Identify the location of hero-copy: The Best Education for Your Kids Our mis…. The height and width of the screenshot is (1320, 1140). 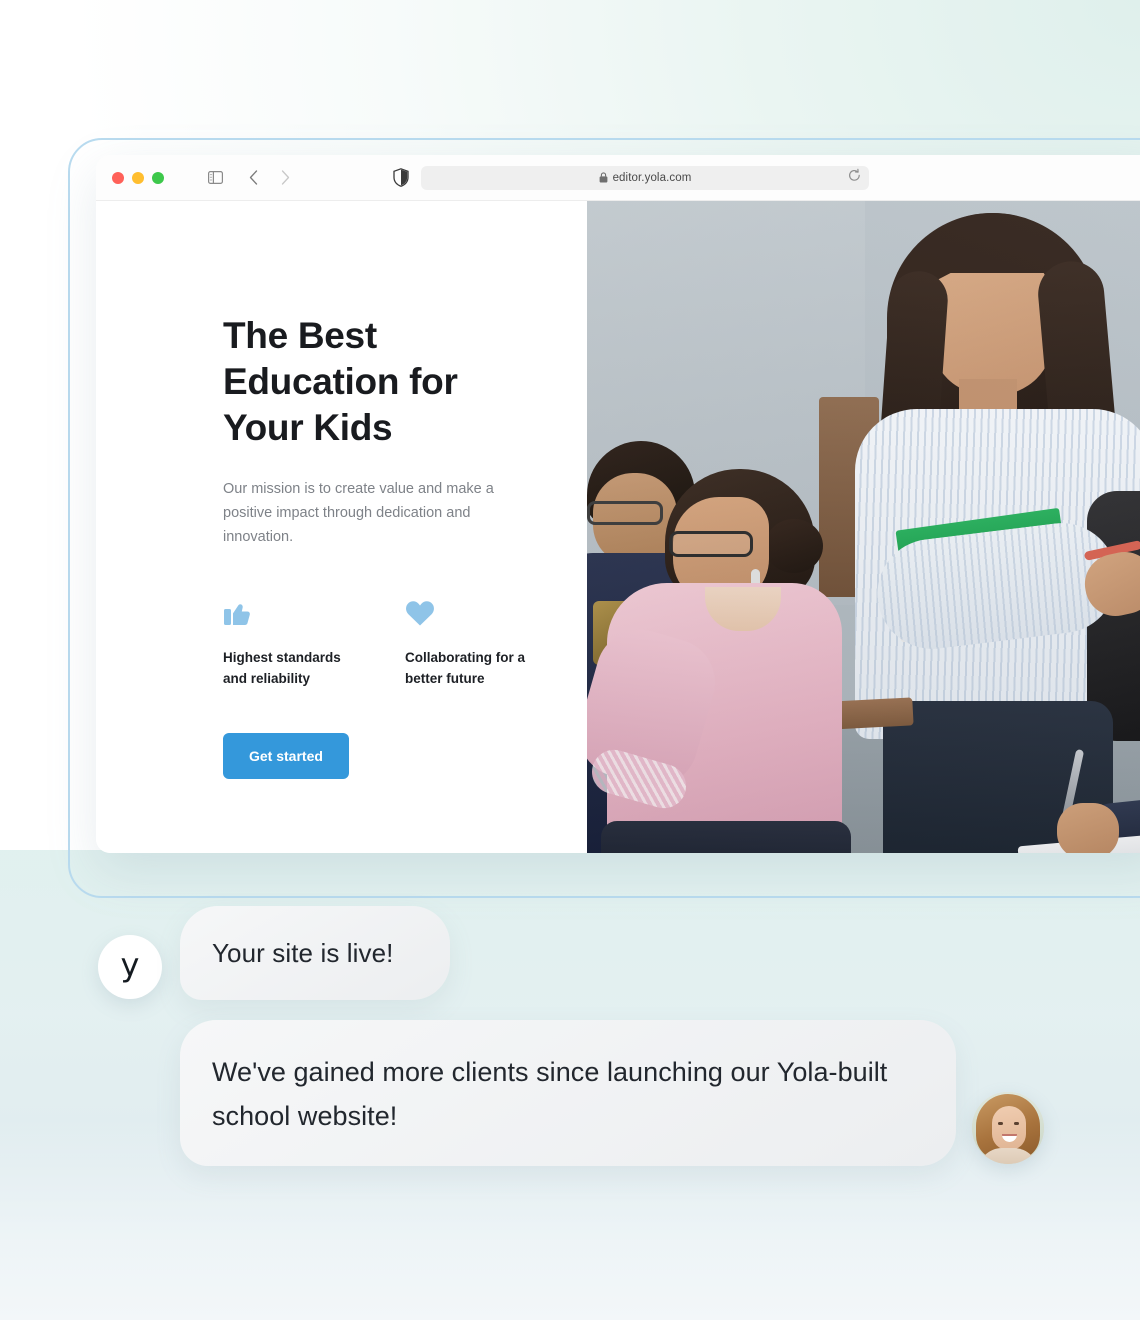
(388, 546).